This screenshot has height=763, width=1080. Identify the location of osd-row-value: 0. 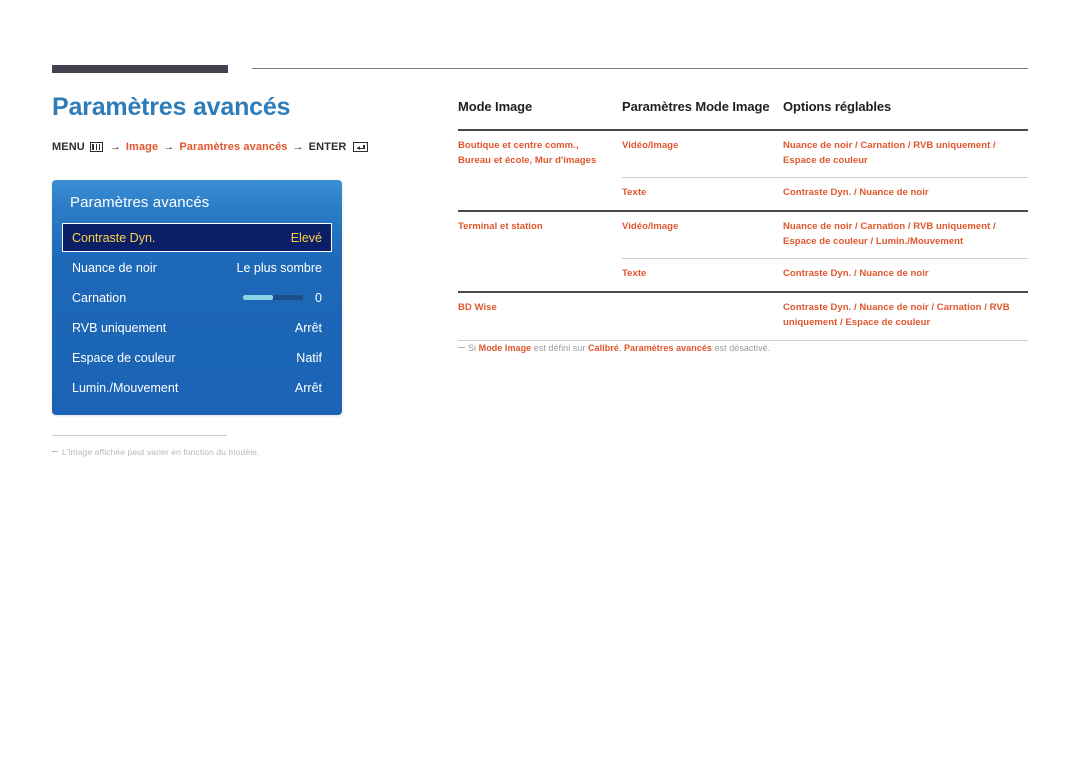
(318, 297).